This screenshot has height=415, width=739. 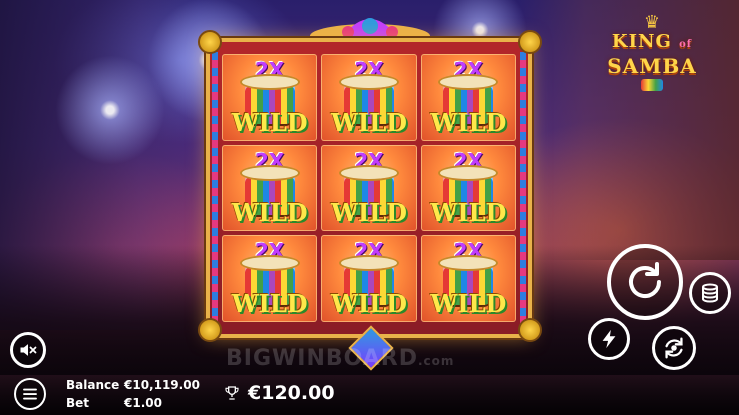 What do you see at coordinates (215, 188) in the screenshot?
I see `frame-border-left` at bounding box center [215, 188].